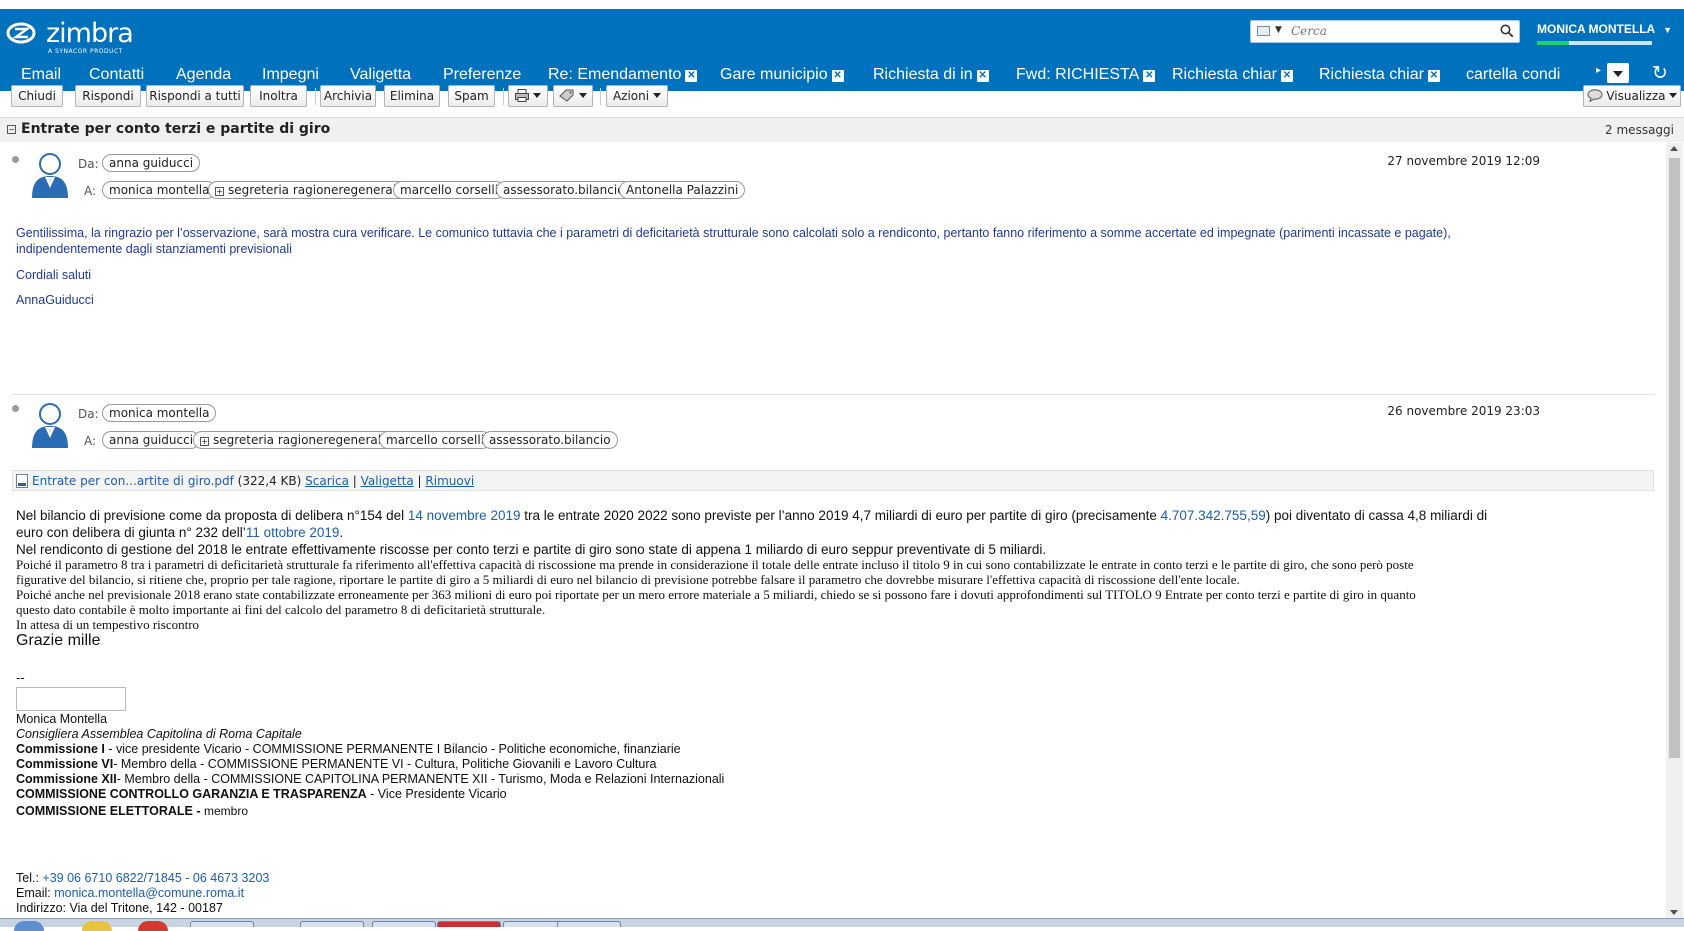  What do you see at coordinates (50, 175) in the screenshot?
I see `avatar-icon` at bounding box center [50, 175].